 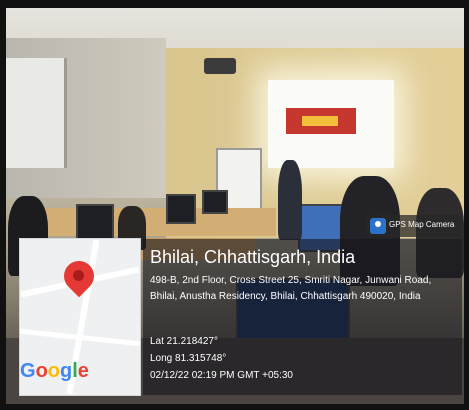 What do you see at coordinates (378, 226) in the screenshot?
I see `gps-map-camera-icon` at bounding box center [378, 226].